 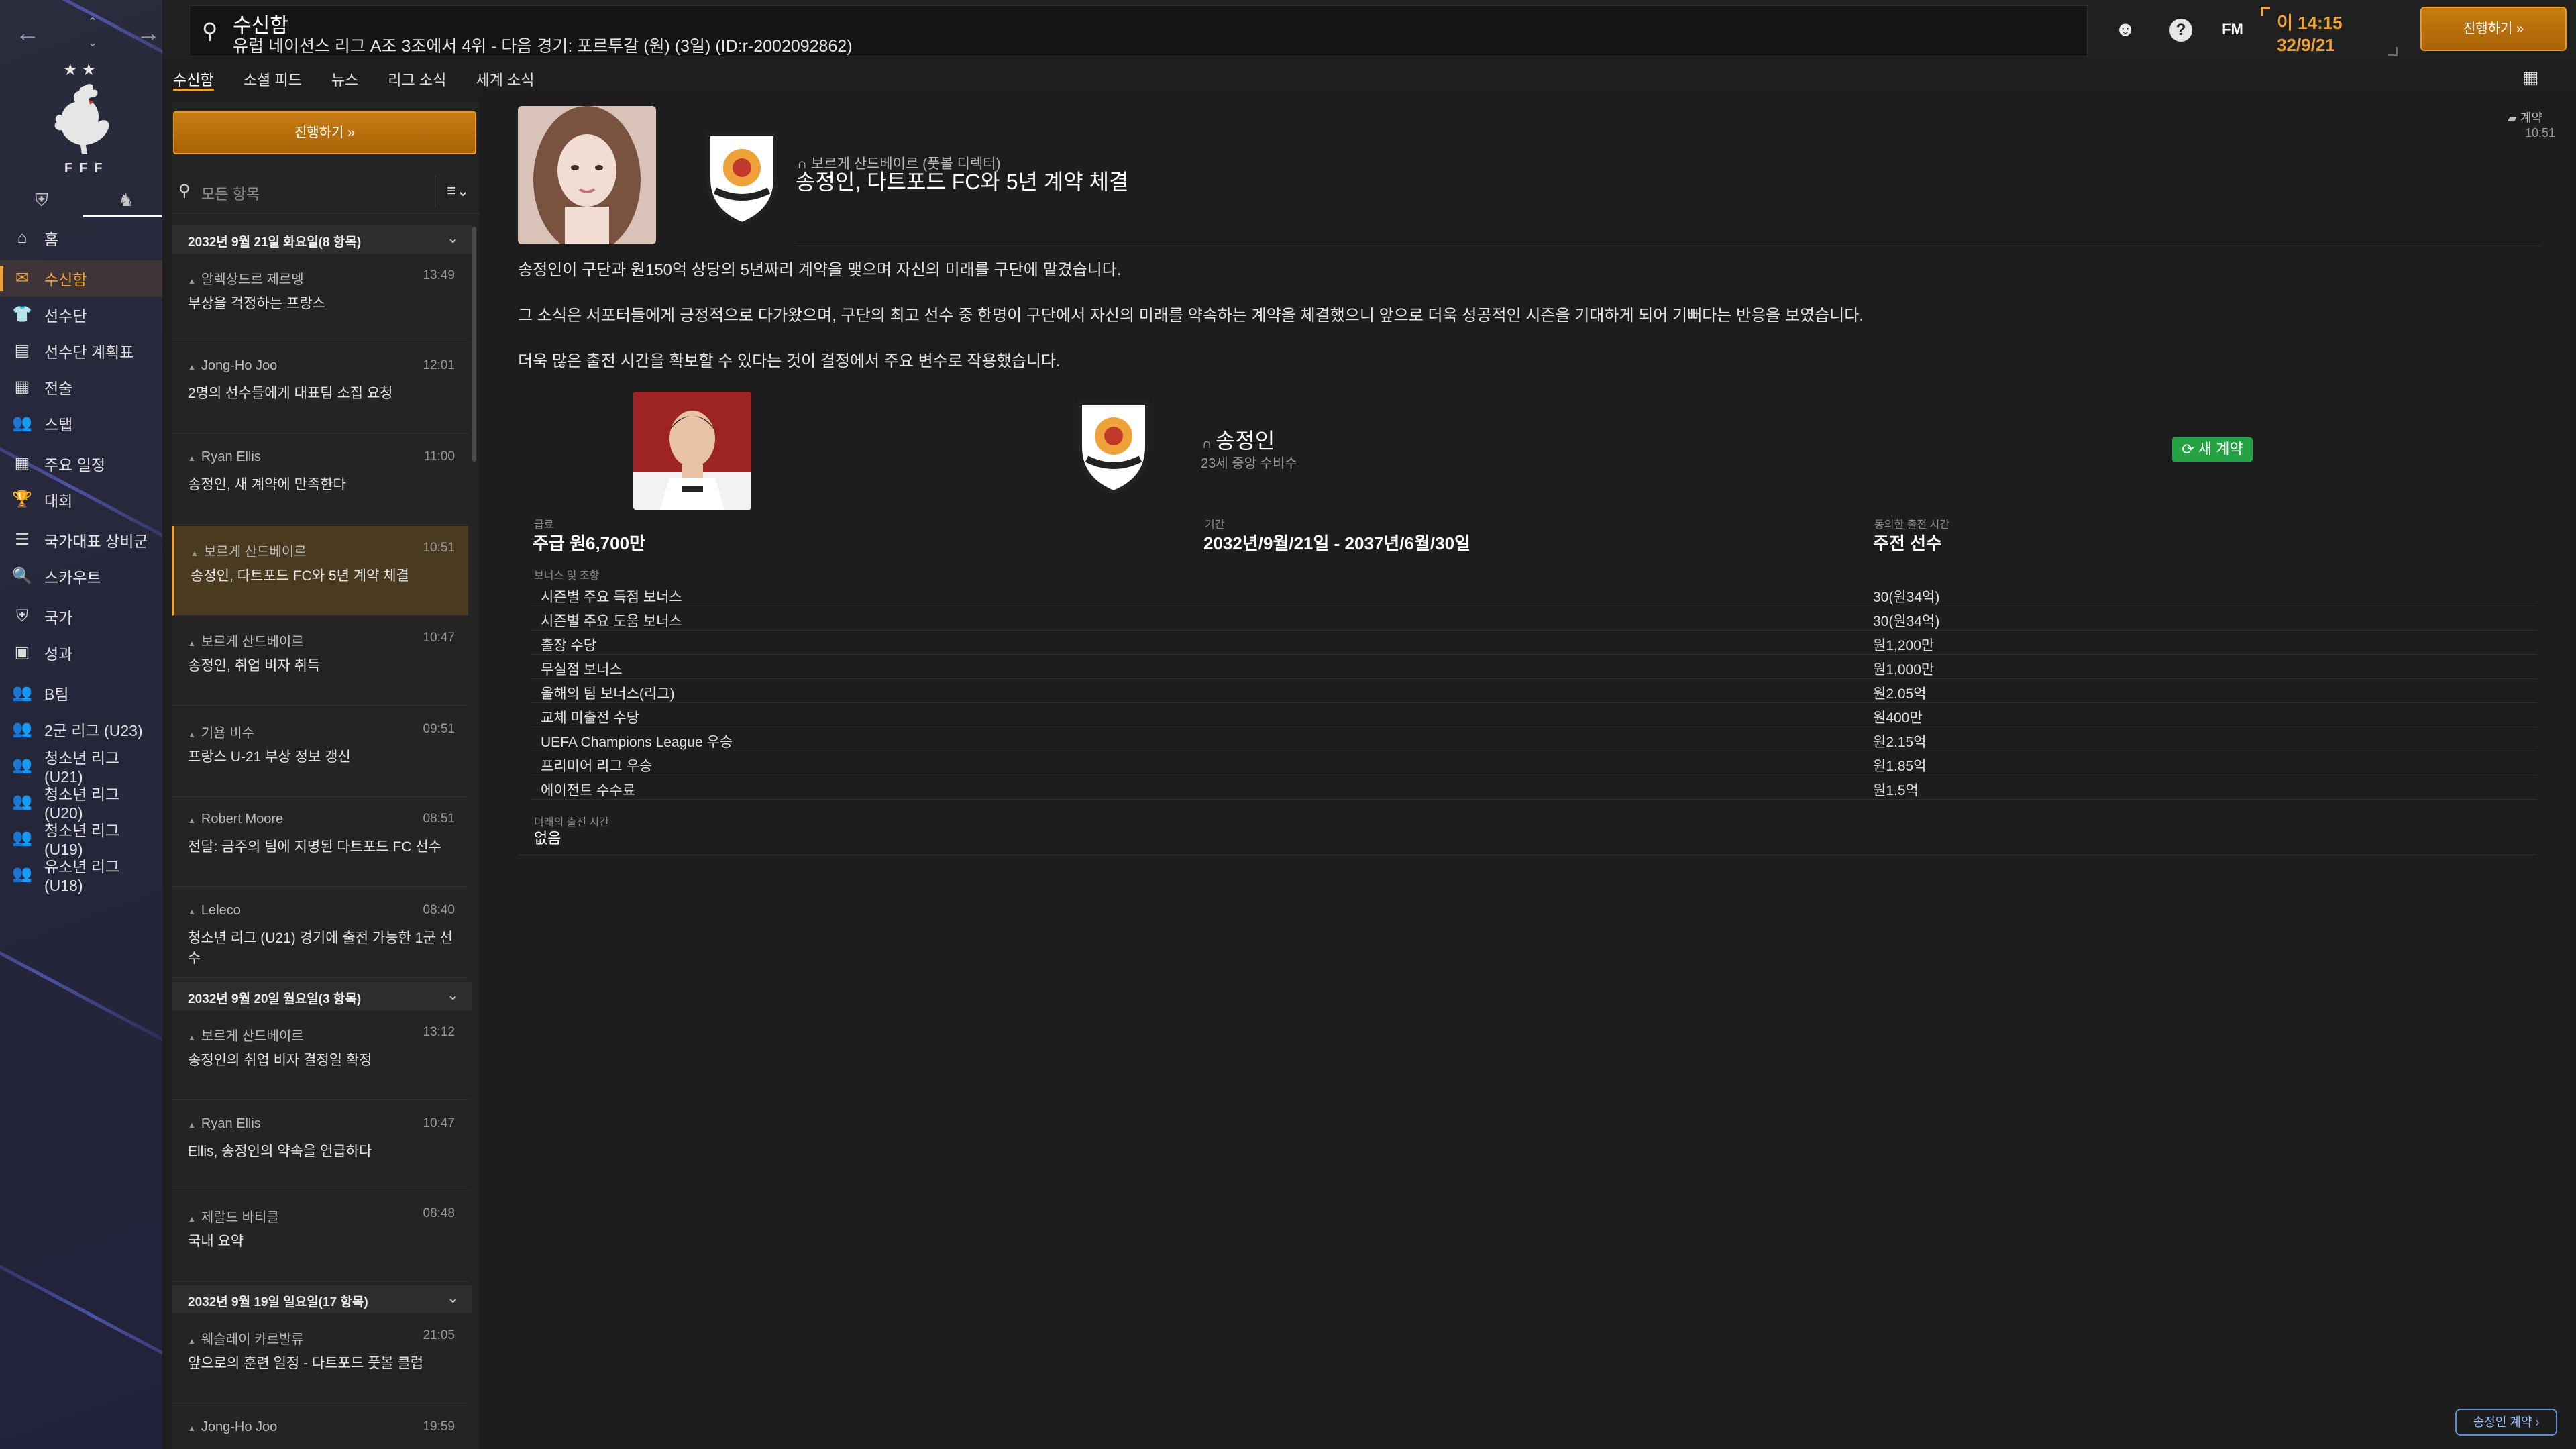 I want to click on list-item: Jong-Ho Joo 12:01 2명의 선수들에게 대표팀 소집 요청, so click(x=320, y=388).